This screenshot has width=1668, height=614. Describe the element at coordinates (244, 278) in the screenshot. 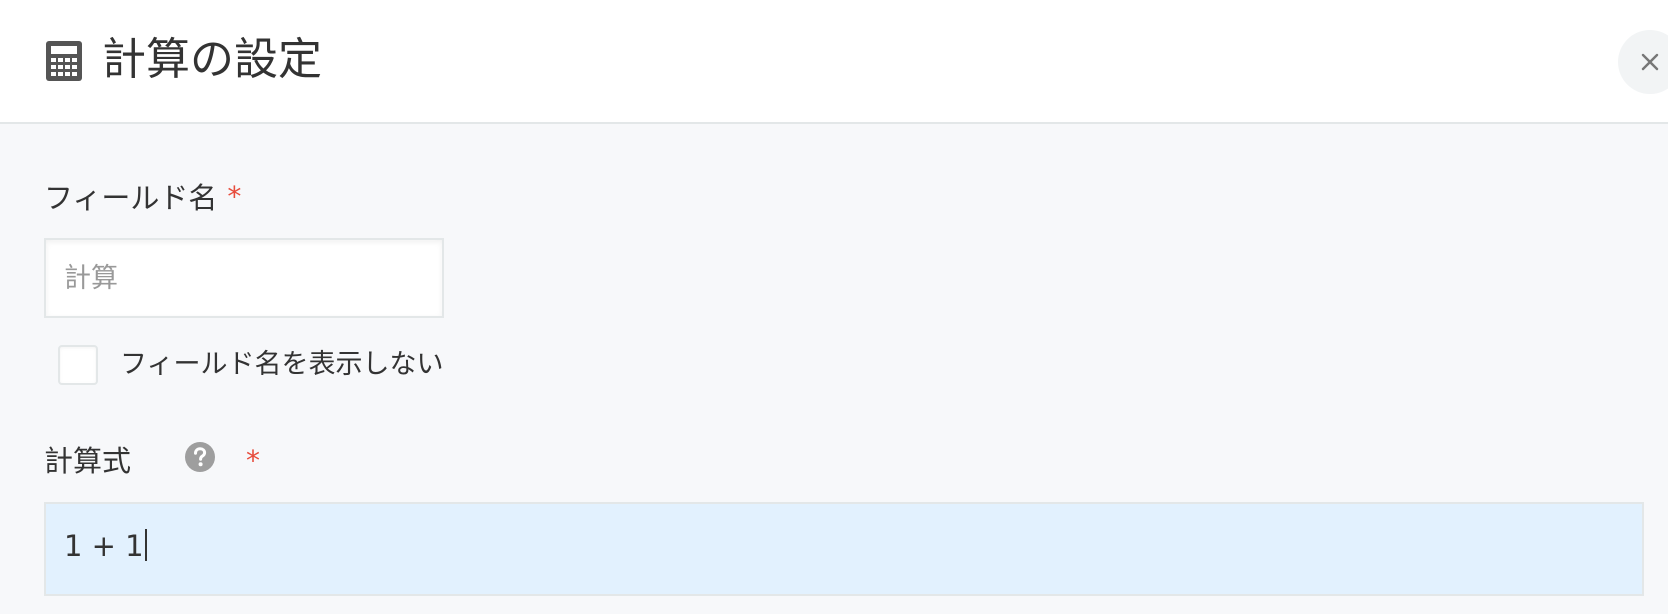

I see `field-name-input` at that location.